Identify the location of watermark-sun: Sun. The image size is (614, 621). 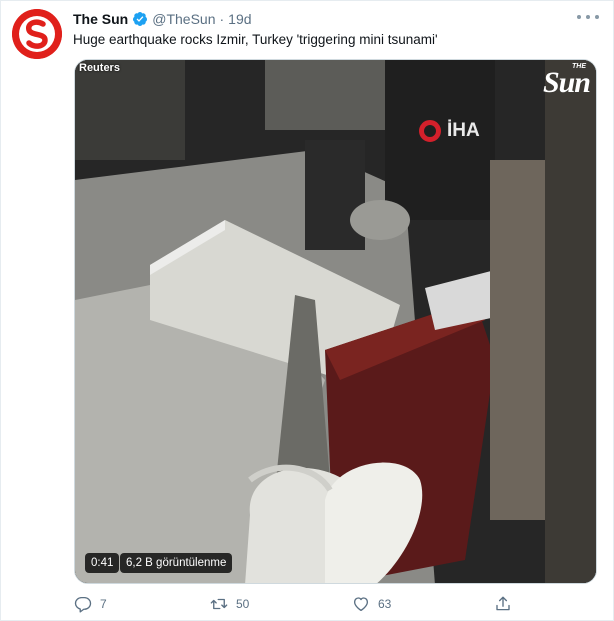
(566, 82).